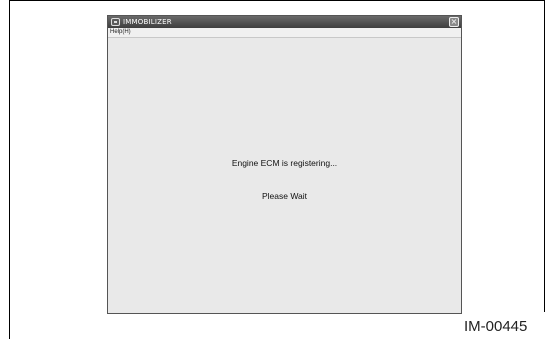  What do you see at coordinates (284, 33) in the screenshot?
I see `menu-bar: Help(H)` at bounding box center [284, 33].